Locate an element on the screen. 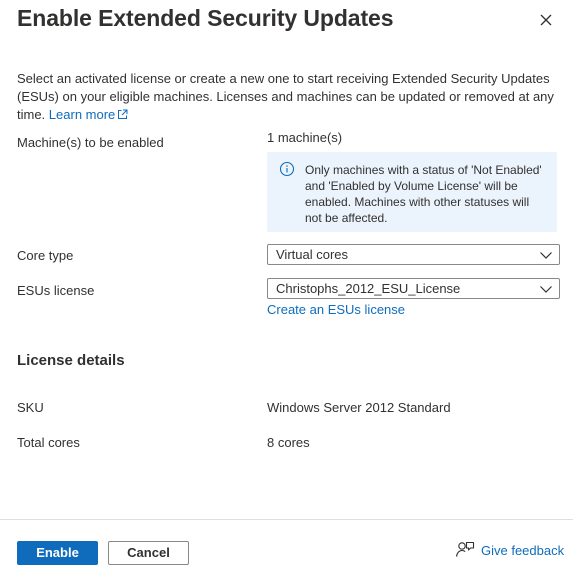 Image resolution: width=573 pixels, height=571 pixels. info-icon is located at coordinates (287, 169).